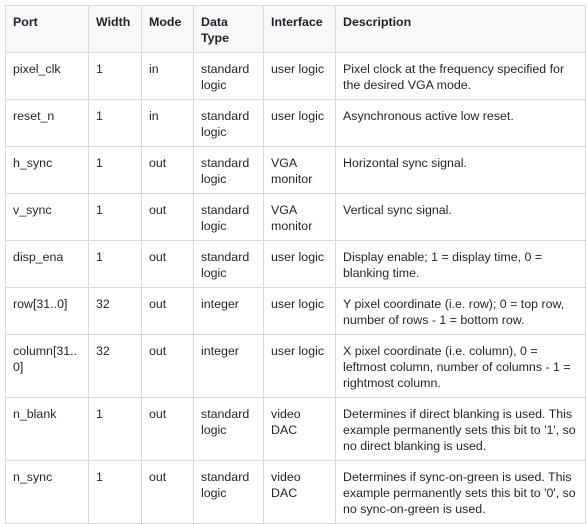  I want to click on header-port: Port, so click(47, 29).